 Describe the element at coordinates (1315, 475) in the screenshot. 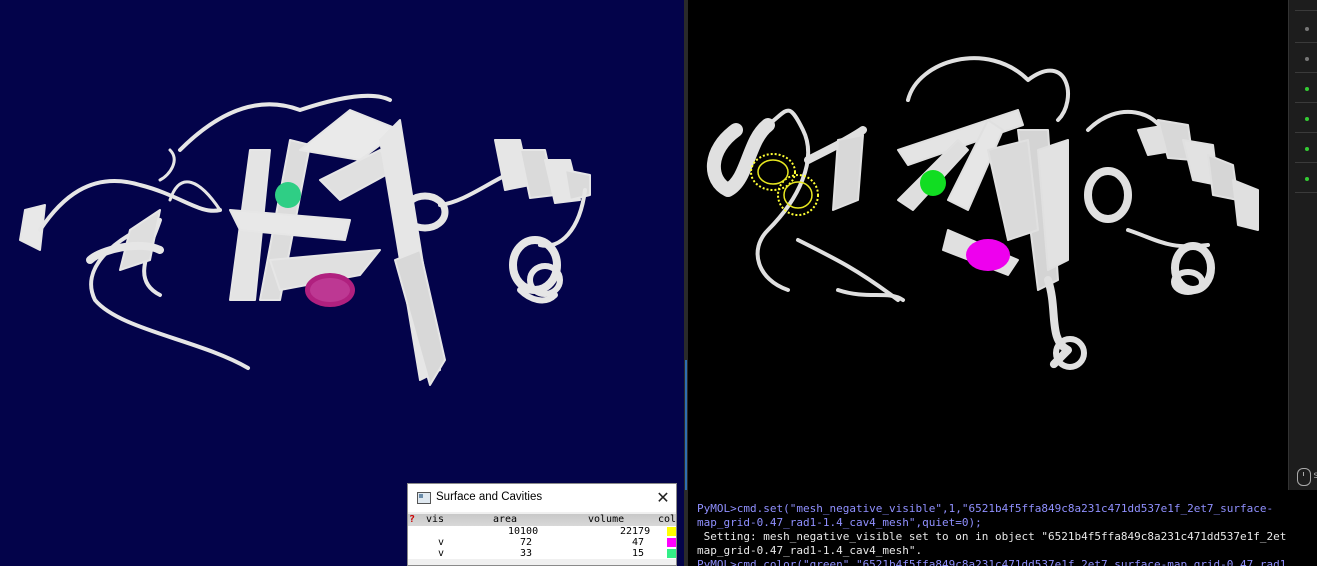

I see `mouse-mode-label: s` at that location.